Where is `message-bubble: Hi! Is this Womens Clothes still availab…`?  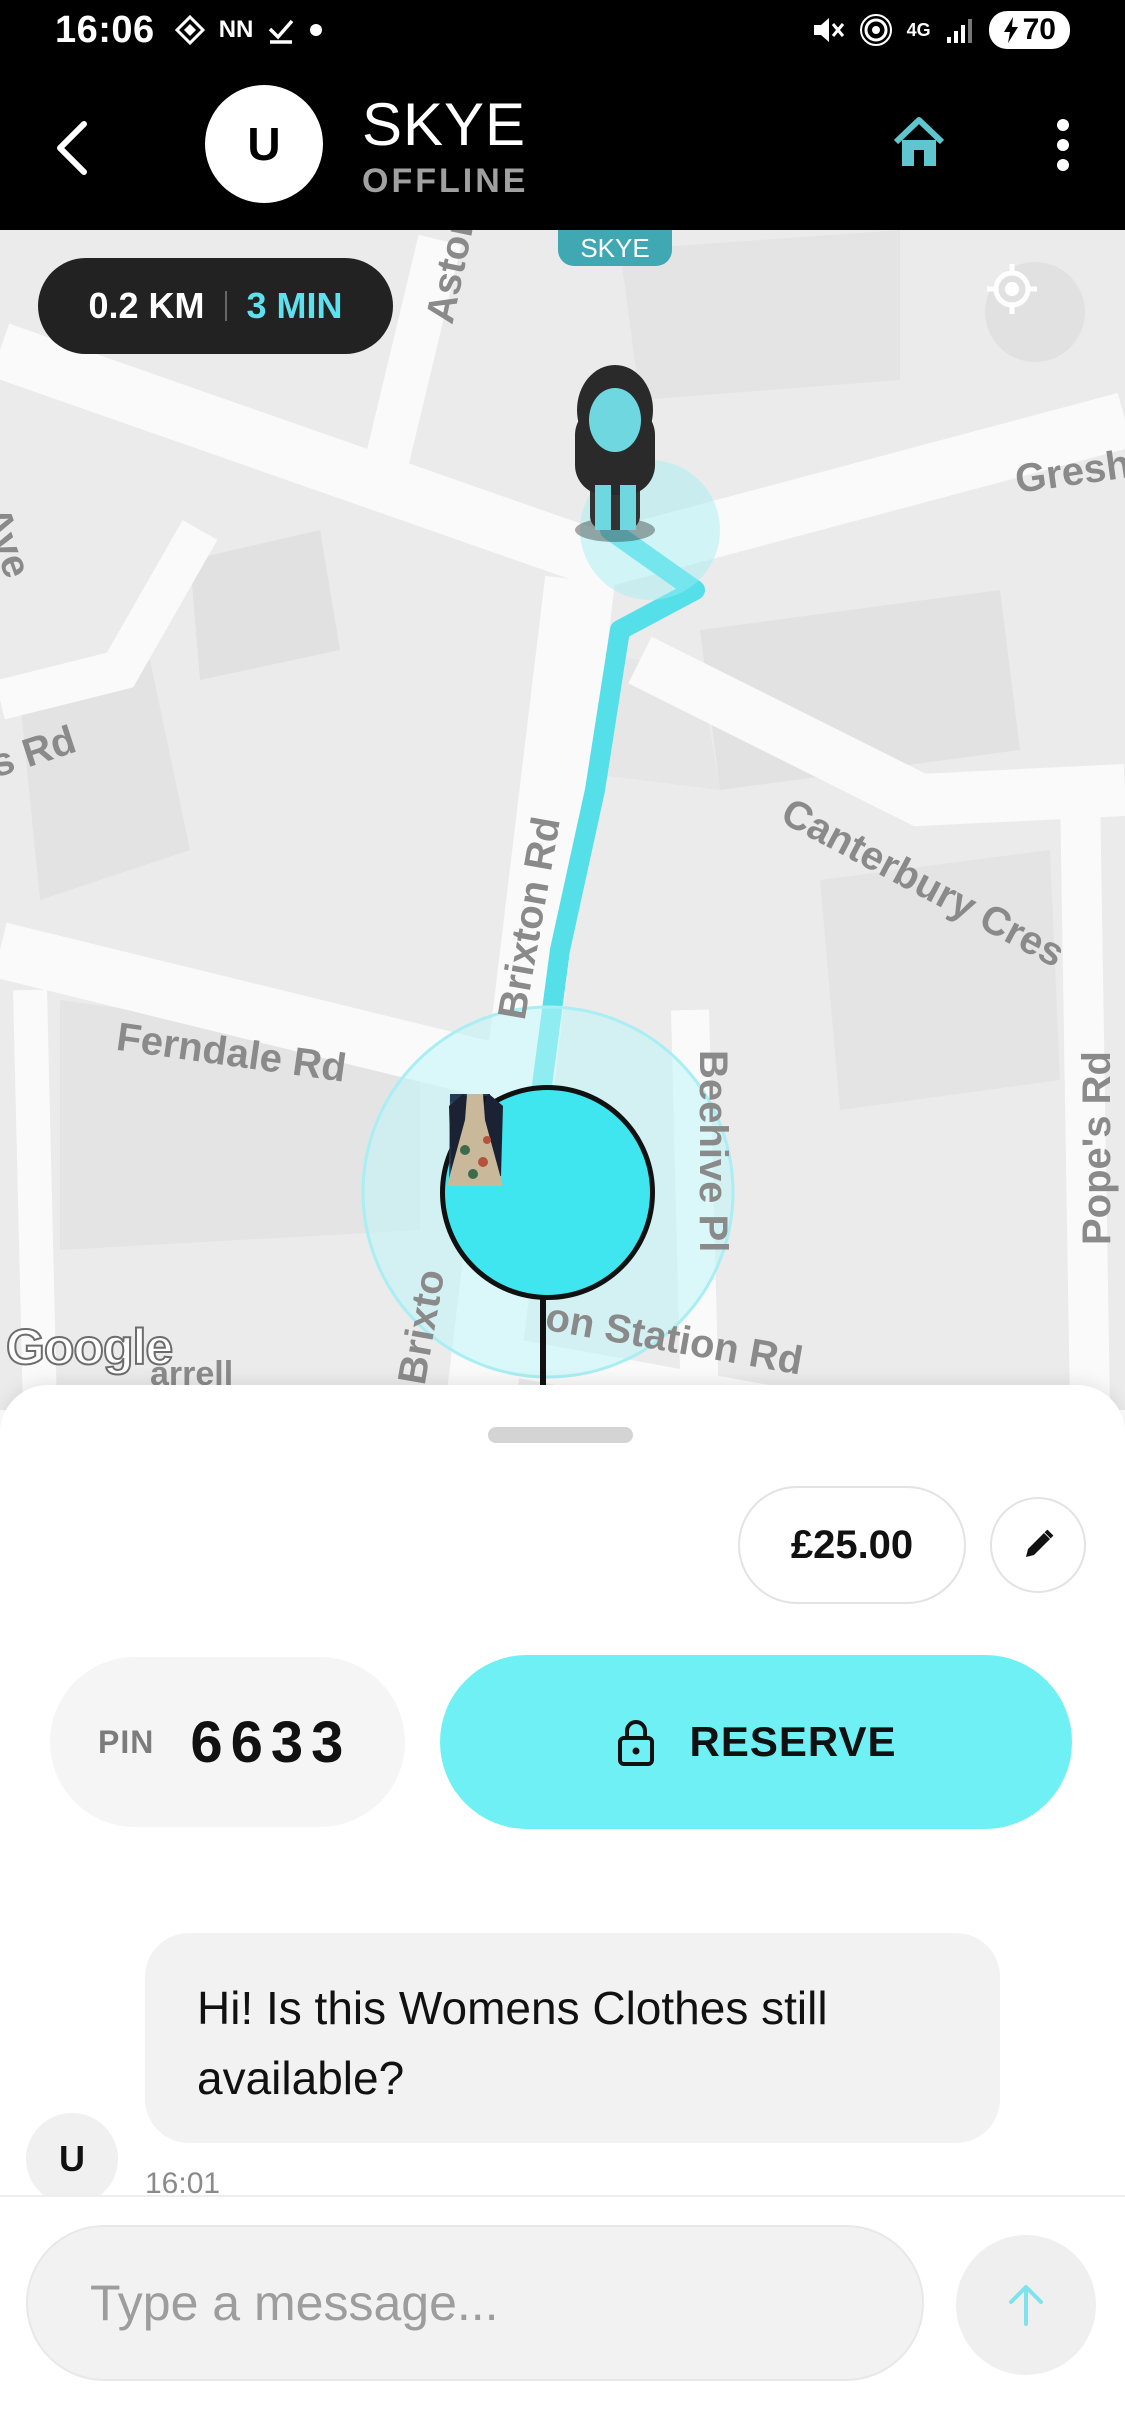 message-bubble: Hi! Is this Womens Clothes still availab… is located at coordinates (572, 2038).